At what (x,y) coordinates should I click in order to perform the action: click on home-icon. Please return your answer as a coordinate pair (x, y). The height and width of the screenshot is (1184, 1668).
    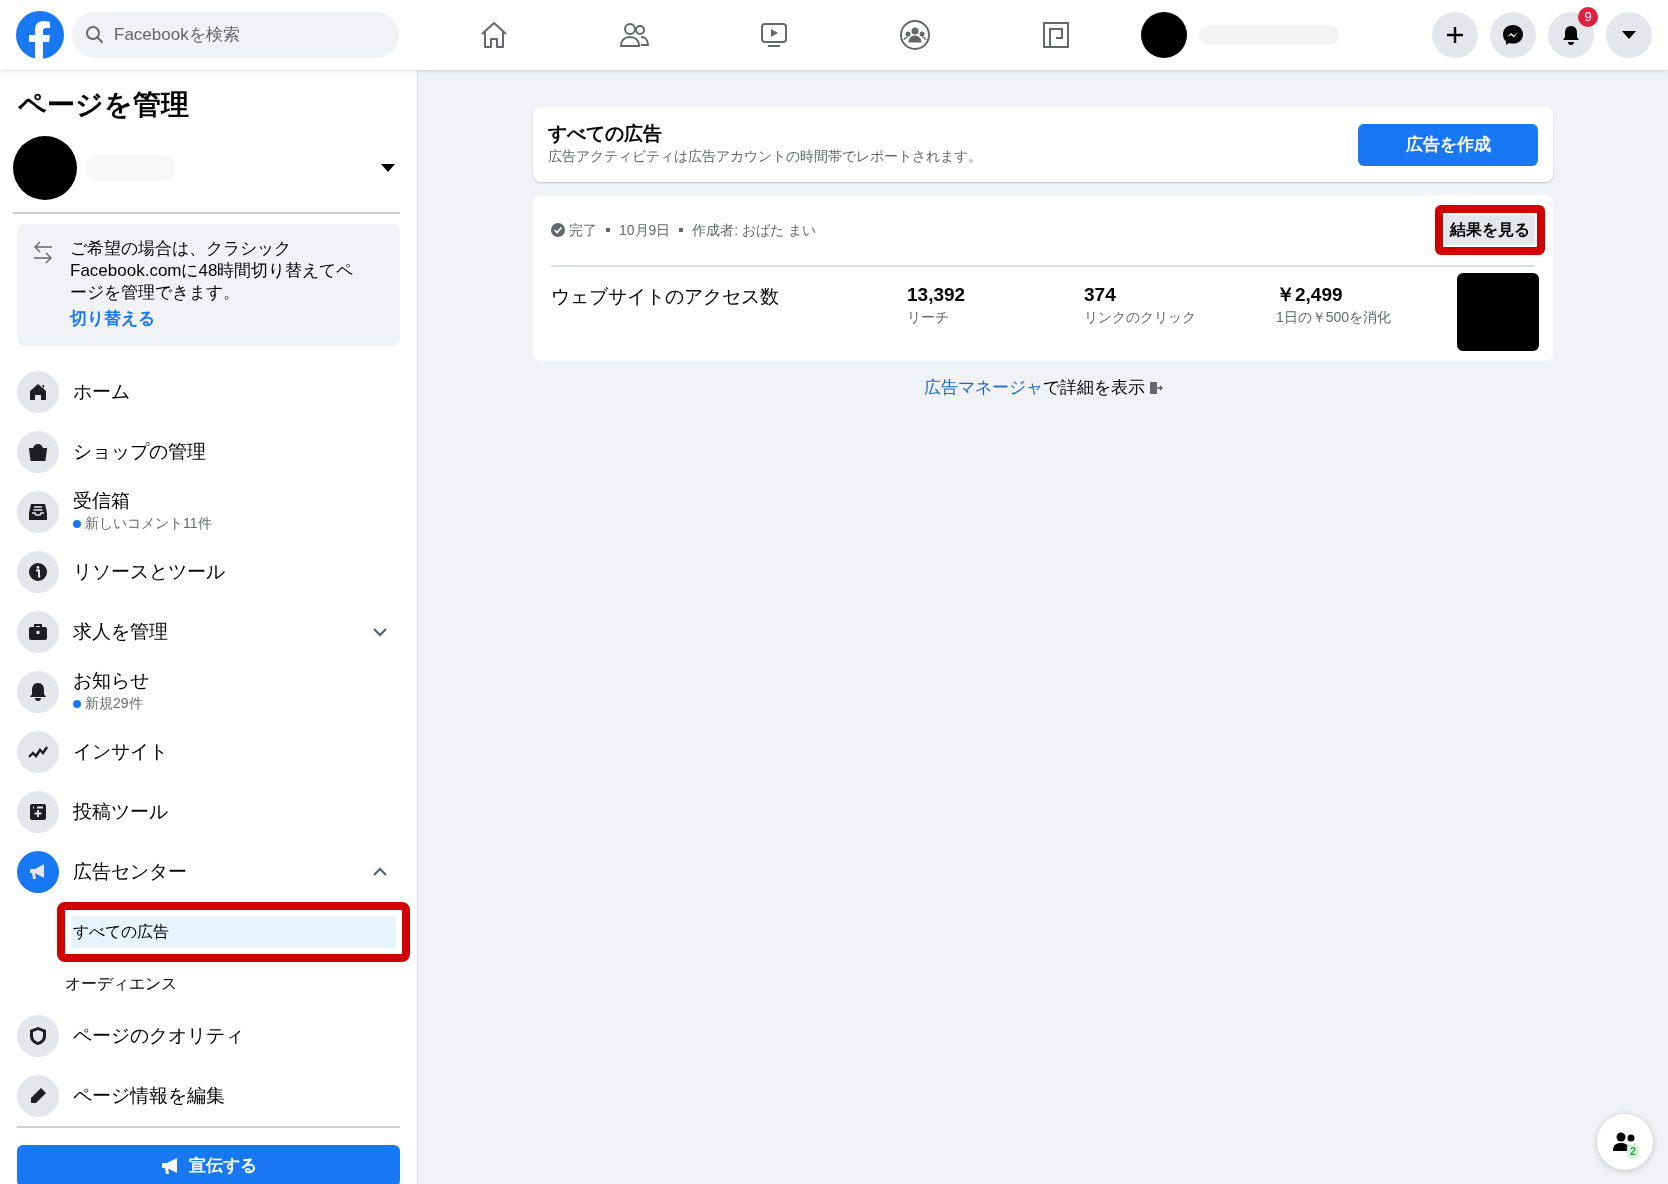
    Looking at the image, I should click on (494, 35).